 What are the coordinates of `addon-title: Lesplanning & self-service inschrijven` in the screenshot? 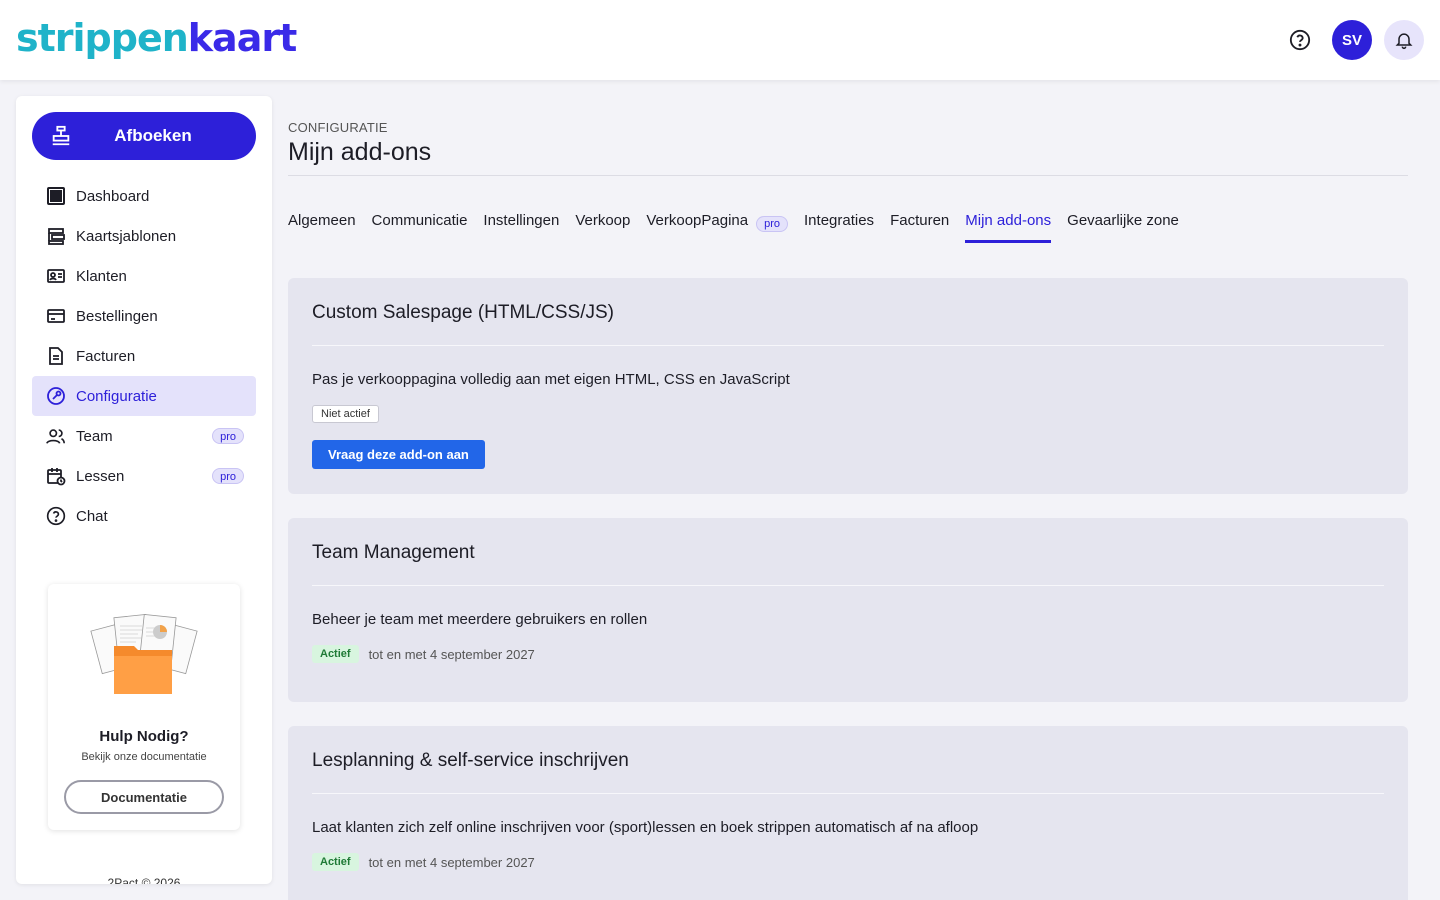 It's located at (470, 760).